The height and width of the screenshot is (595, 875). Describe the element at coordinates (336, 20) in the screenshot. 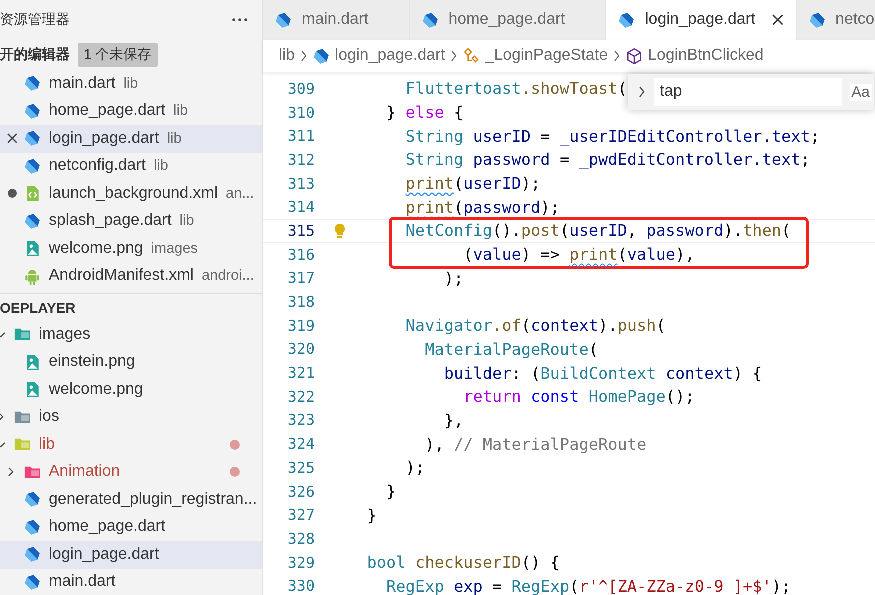

I see `editor-tab: main.dart` at that location.